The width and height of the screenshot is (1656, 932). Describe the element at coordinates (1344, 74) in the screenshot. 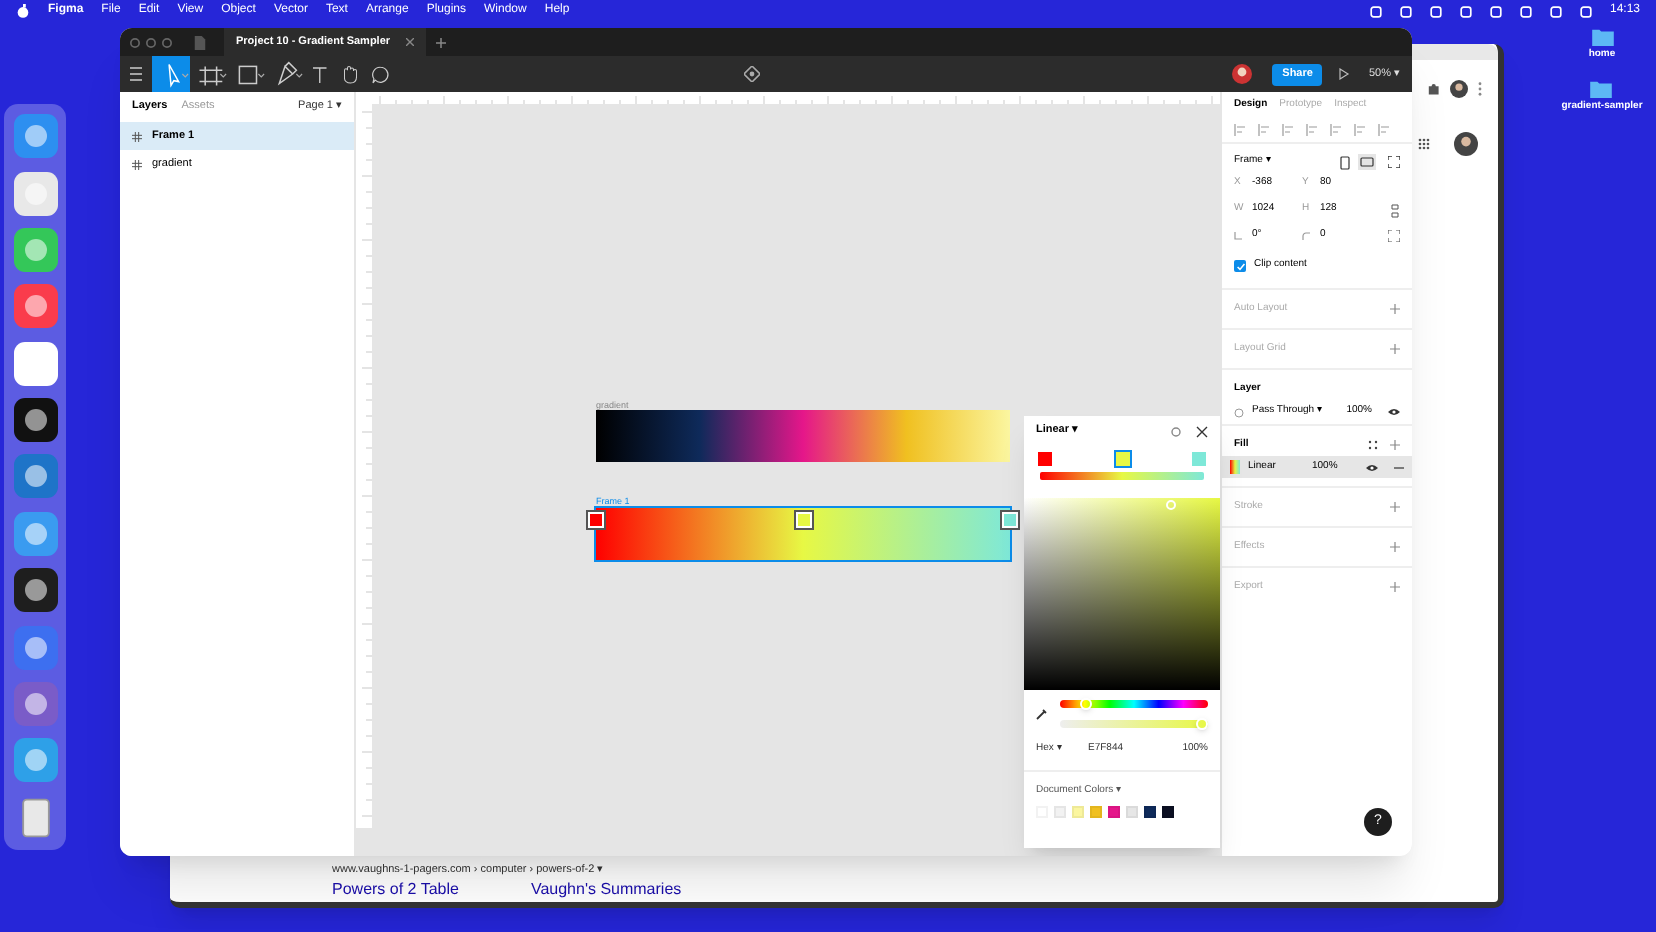

I see `play-icon` at that location.